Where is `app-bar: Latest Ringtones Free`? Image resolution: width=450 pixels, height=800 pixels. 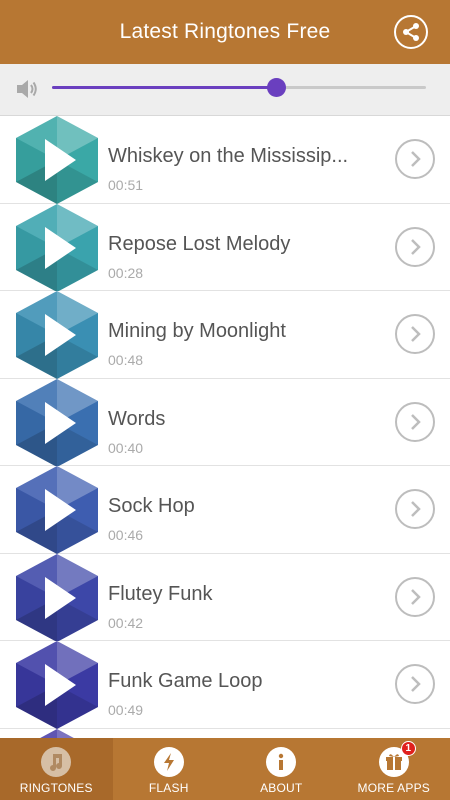 app-bar: Latest Ringtones Free is located at coordinates (225, 32).